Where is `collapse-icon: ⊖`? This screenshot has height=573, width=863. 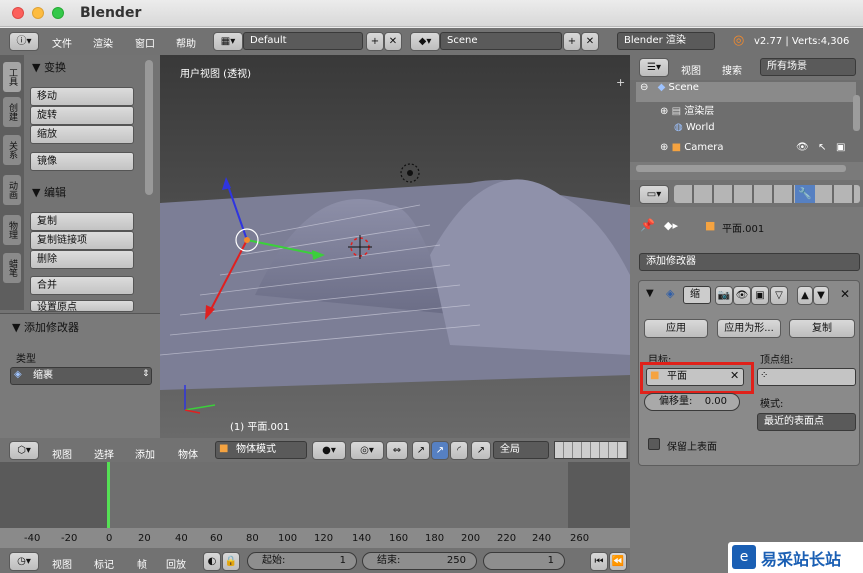
collapse-icon: ⊖ is located at coordinates (644, 87).